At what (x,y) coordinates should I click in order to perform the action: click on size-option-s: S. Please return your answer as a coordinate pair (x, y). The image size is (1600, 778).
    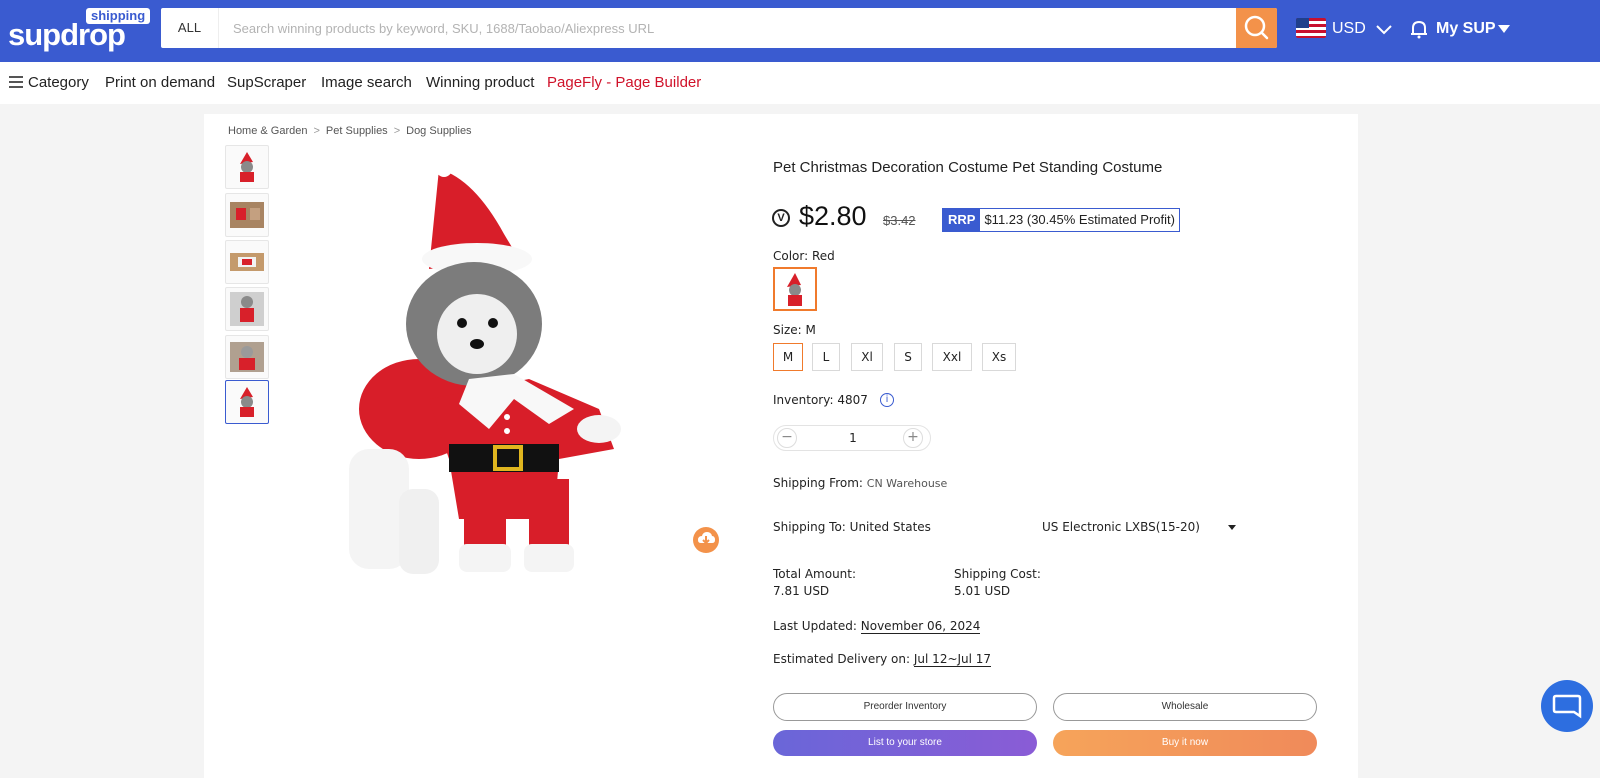
    Looking at the image, I should click on (908, 357).